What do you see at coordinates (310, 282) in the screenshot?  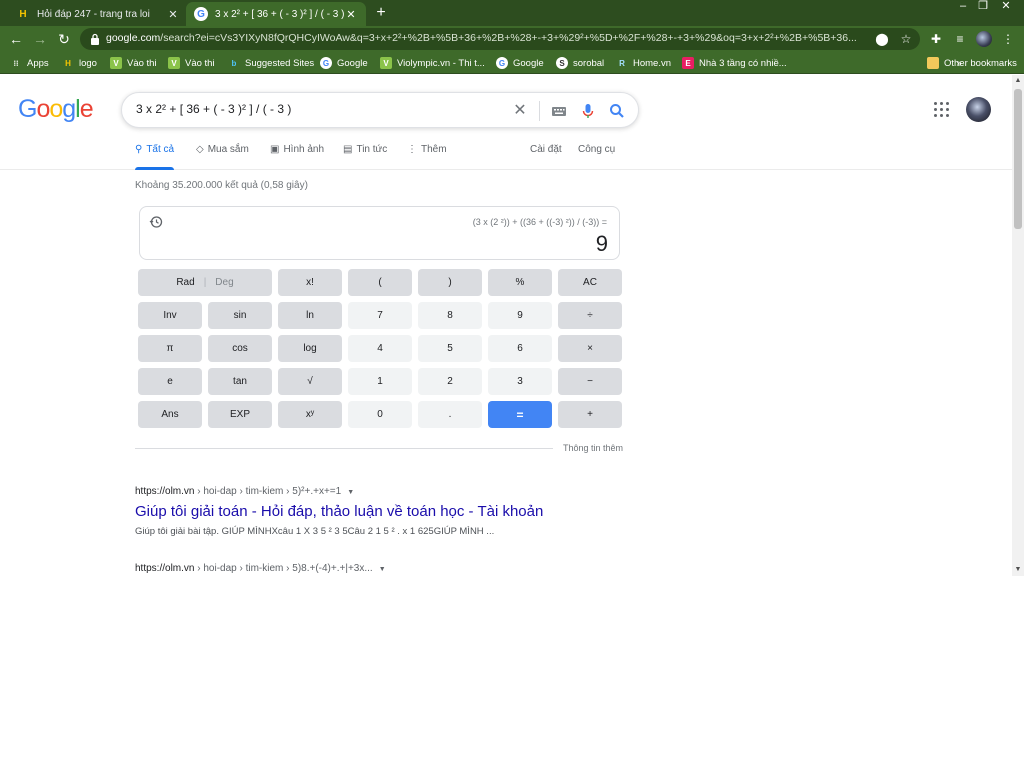 I see `calc-key-factorial: x!` at bounding box center [310, 282].